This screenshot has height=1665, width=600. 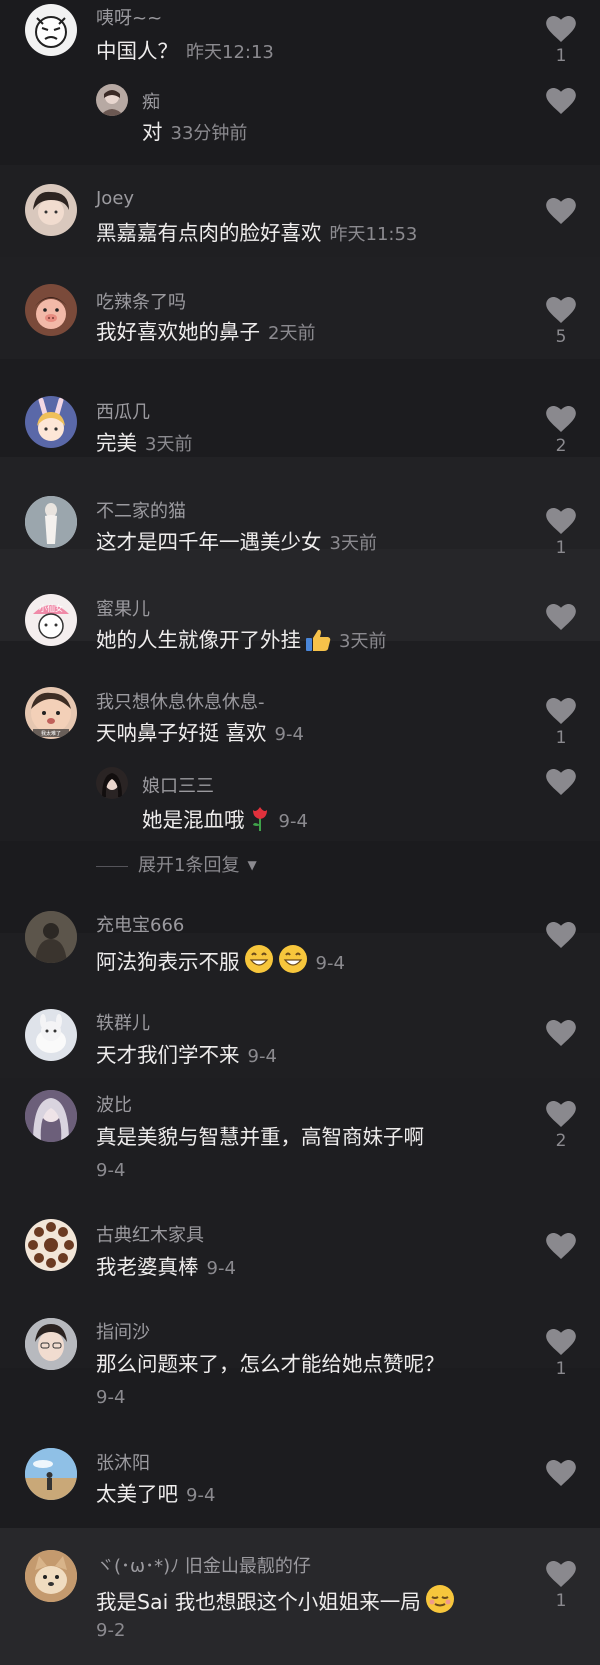 What do you see at coordinates (123, 1022) in the screenshot?
I see `comment-author: 轶群儿` at bounding box center [123, 1022].